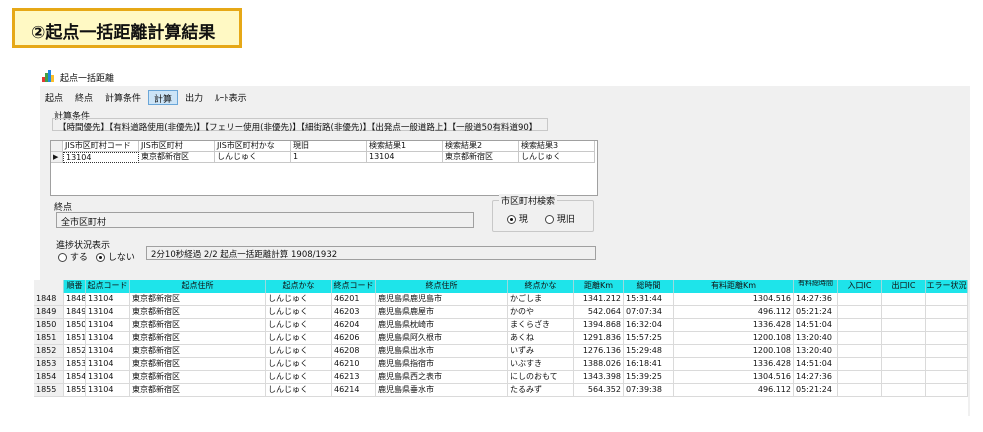 The image size is (983, 432). I want to click on row-header: 1855, so click(49, 390).